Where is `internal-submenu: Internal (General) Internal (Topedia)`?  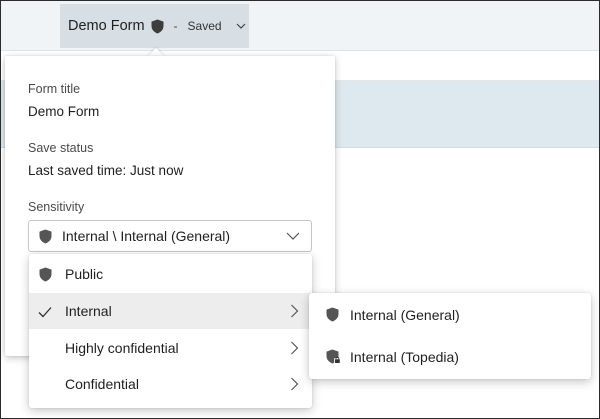 internal-submenu: Internal (General) Internal (Topedia) is located at coordinates (450, 336).